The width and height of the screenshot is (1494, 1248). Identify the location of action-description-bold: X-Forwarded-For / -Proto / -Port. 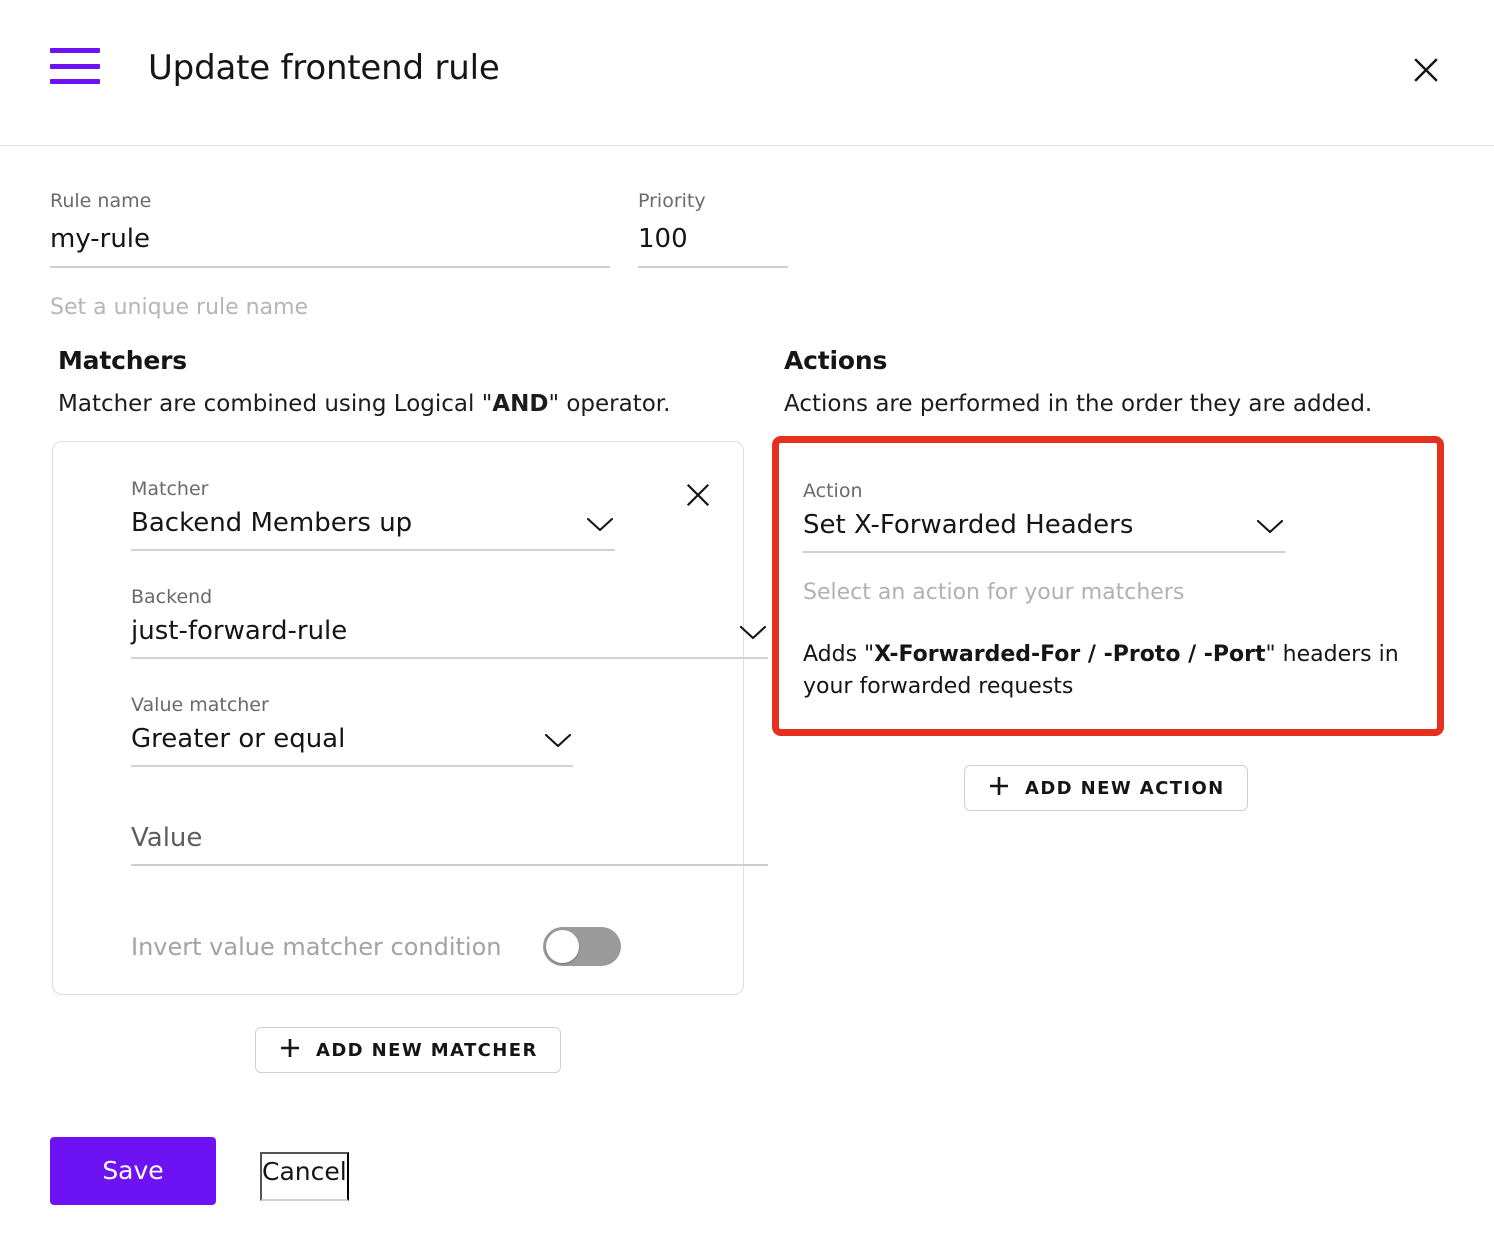
(1070, 654).